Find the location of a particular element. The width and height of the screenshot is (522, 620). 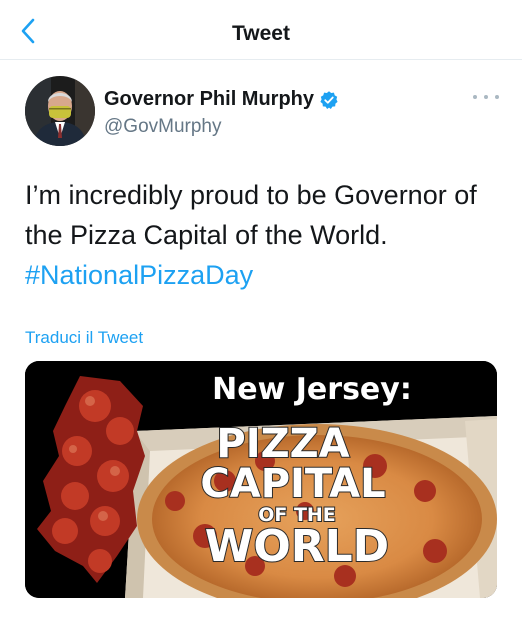

media-line-4: WORLD is located at coordinates (297, 546).